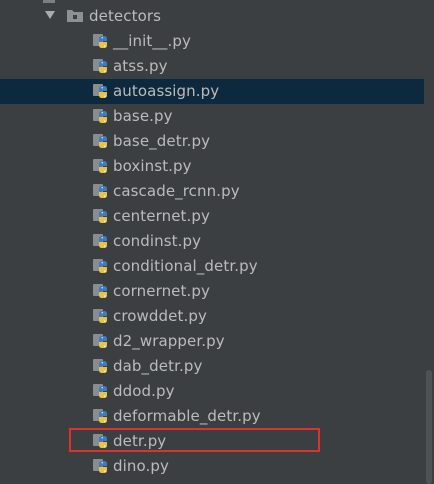  What do you see at coordinates (212, 16) in the screenshot?
I see `folder-row-detectors: detectors` at bounding box center [212, 16].